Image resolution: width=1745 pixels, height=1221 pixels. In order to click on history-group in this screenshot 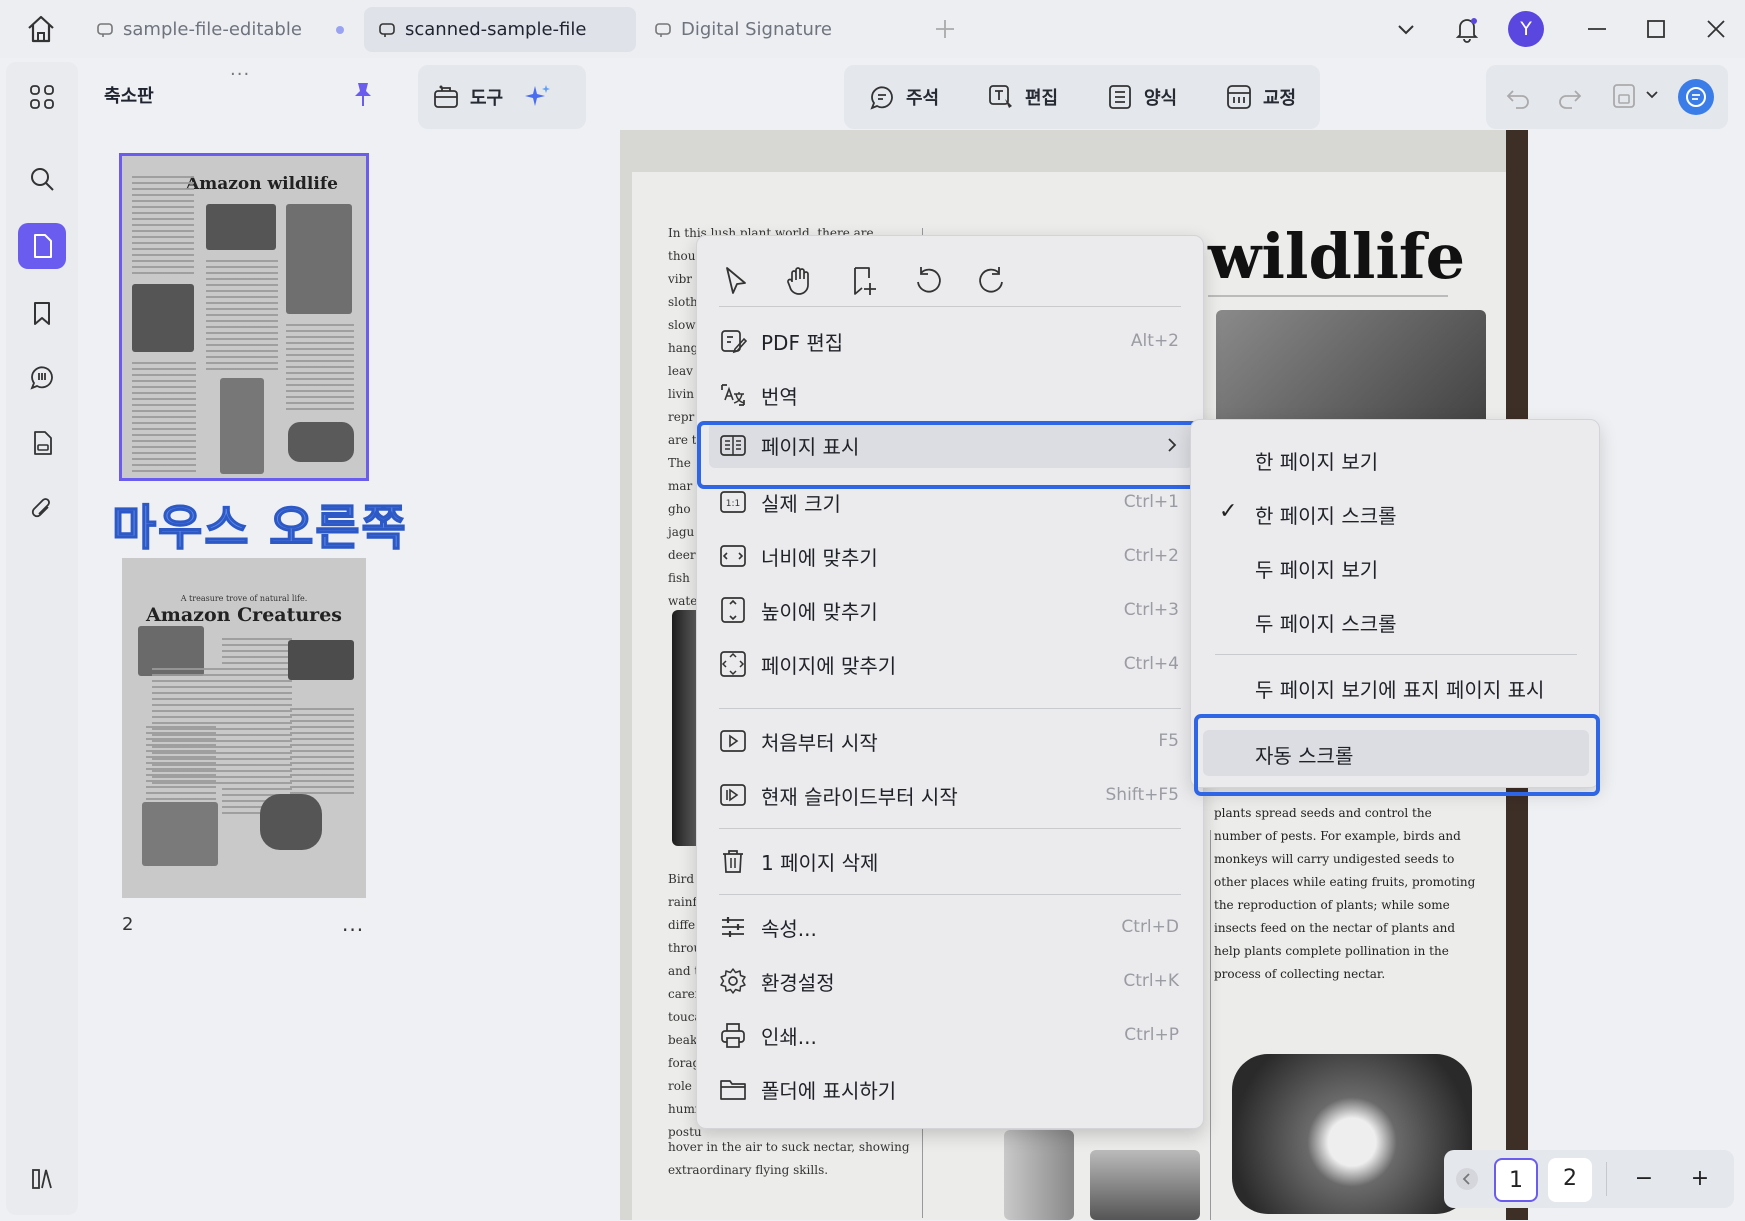, I will do `click(1607, 97)`.